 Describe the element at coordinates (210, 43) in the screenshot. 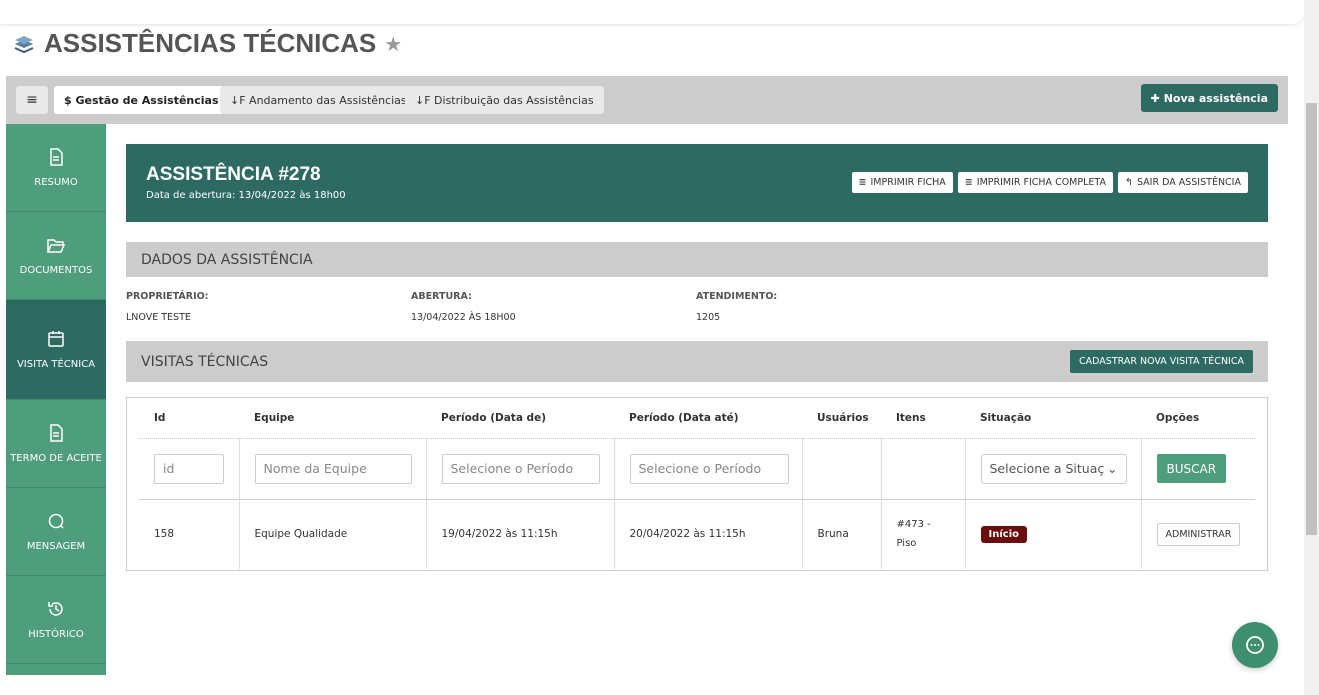

I see `page-title: ASSISTÊNCIAS TÉCNICAS` at that location.